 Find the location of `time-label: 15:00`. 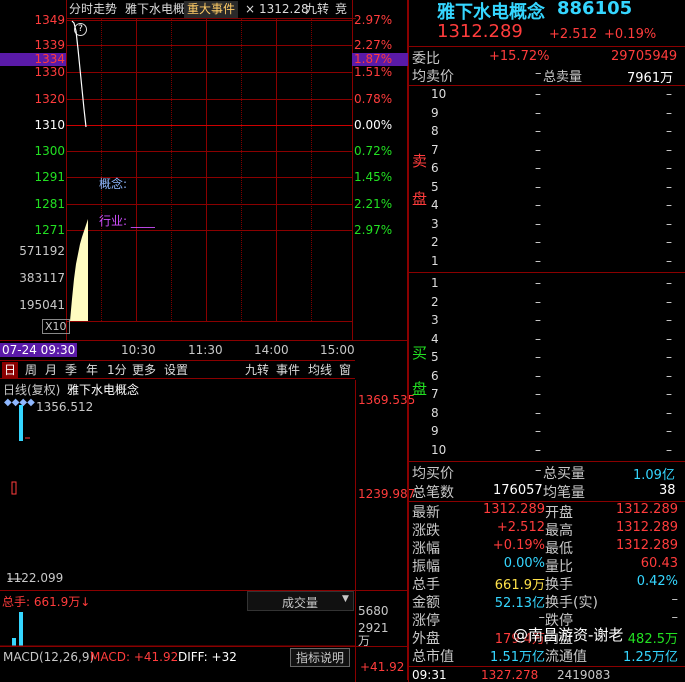

time-label: 15:00 is located at coordinates (337, 350).